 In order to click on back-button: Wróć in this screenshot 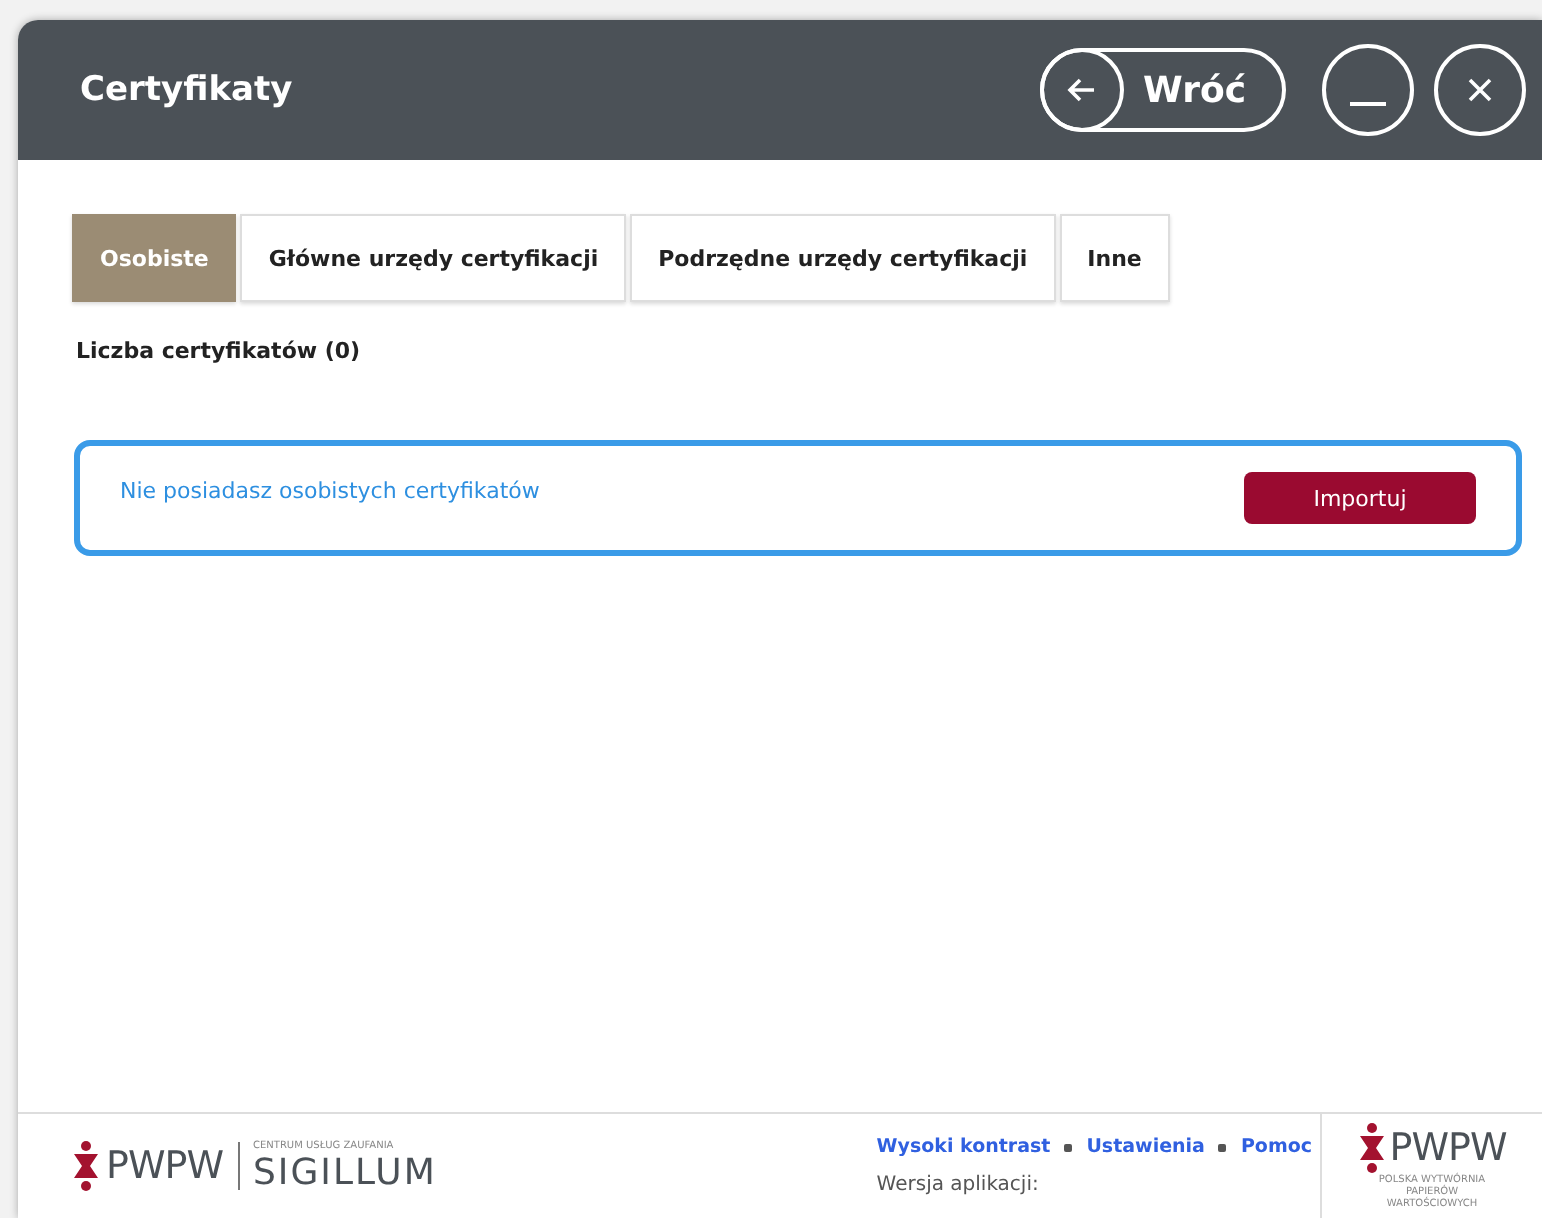, I will do `click(1162, 90)`.